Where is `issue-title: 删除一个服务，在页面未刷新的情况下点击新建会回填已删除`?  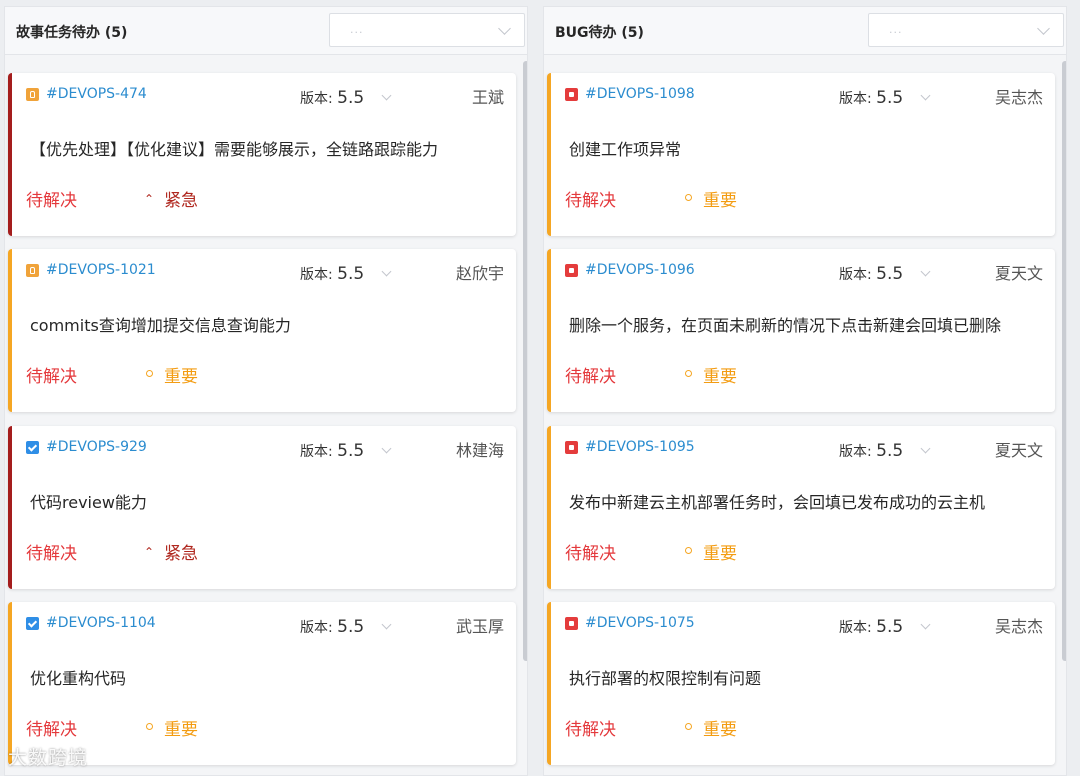 issue-title: 删除一个服务，在页面未刷新的情况下点击新建会回填已删除 is located at coordinates (807, 324).